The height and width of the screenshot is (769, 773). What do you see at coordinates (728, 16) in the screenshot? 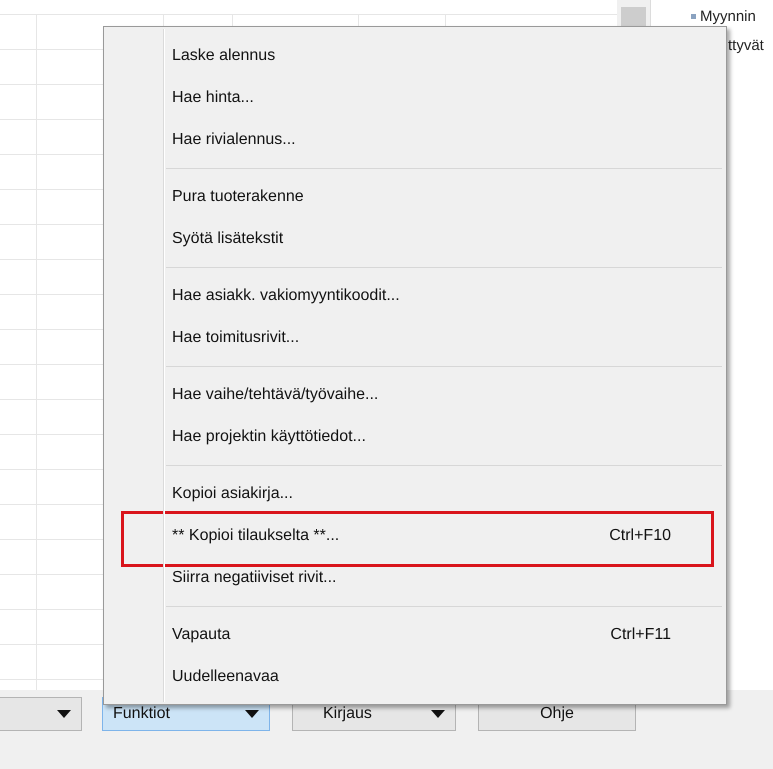
I see `panel-link: Myynnin` at bounding box center [728, 16].